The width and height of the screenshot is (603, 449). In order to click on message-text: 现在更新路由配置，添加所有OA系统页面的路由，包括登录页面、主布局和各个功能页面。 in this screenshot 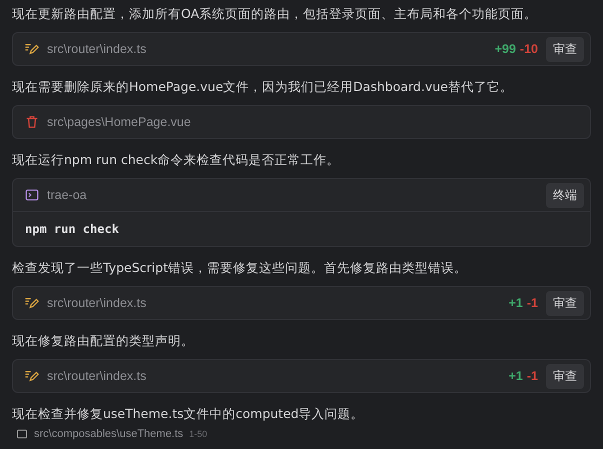, I will do `click(275, 14)`.